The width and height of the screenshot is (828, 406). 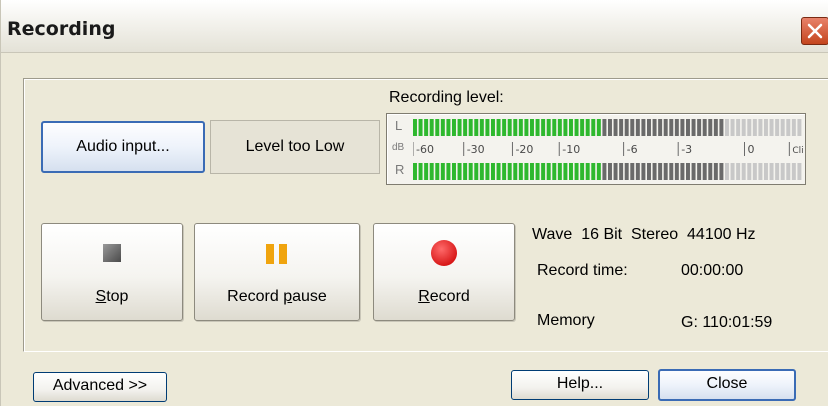 I want to click on pause-icon, so click(x=276, y=254).